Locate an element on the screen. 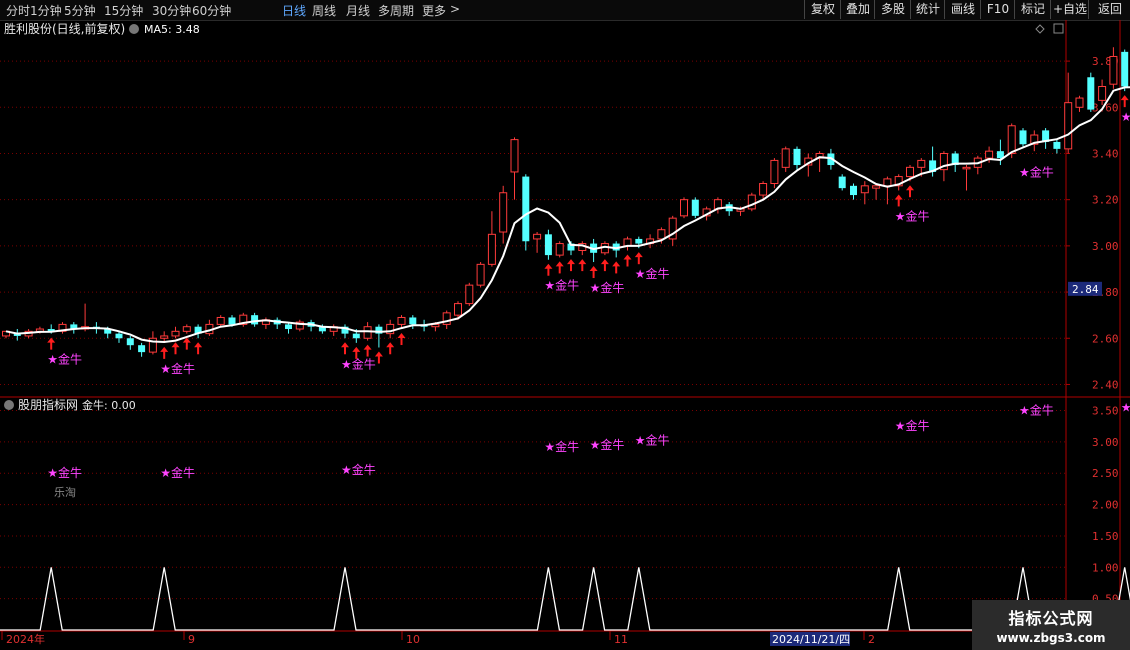 Image resolution: width=1130 pixels, height=650 pixels. toolbar-button-5: F10 is located at coordinates (997, 9).